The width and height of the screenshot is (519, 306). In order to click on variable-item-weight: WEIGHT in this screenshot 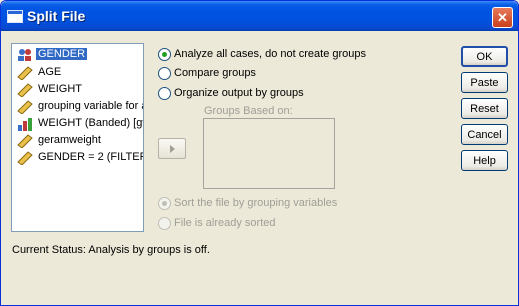, I will do `click(79, 90)`.